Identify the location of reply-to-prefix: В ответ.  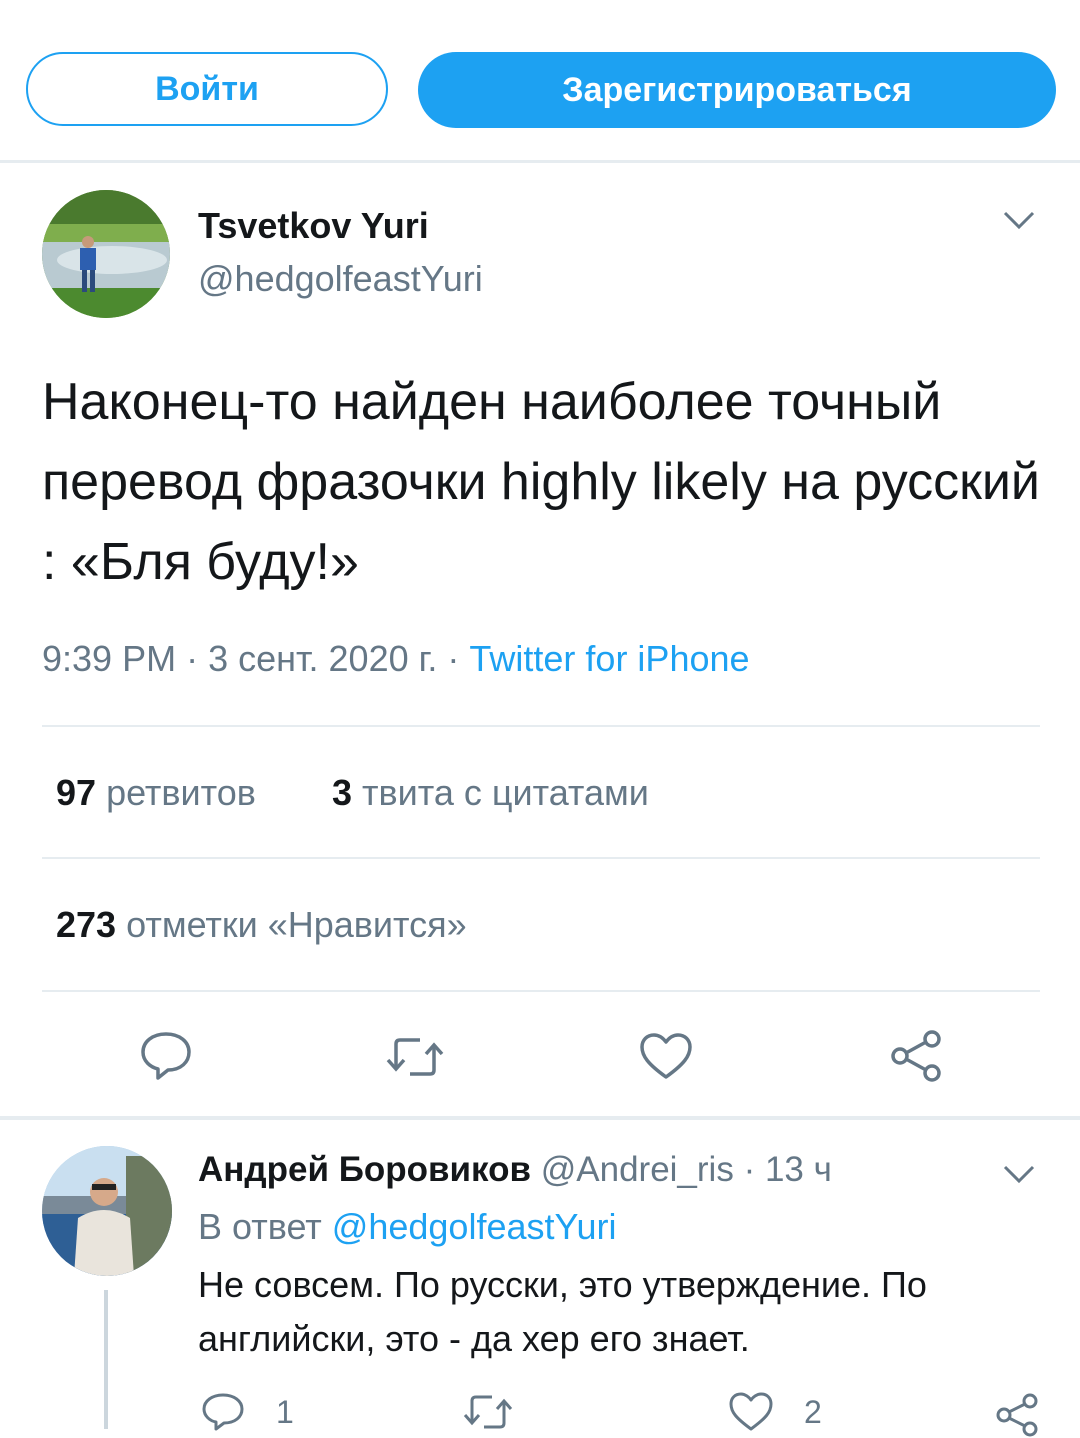
(260, 1226).